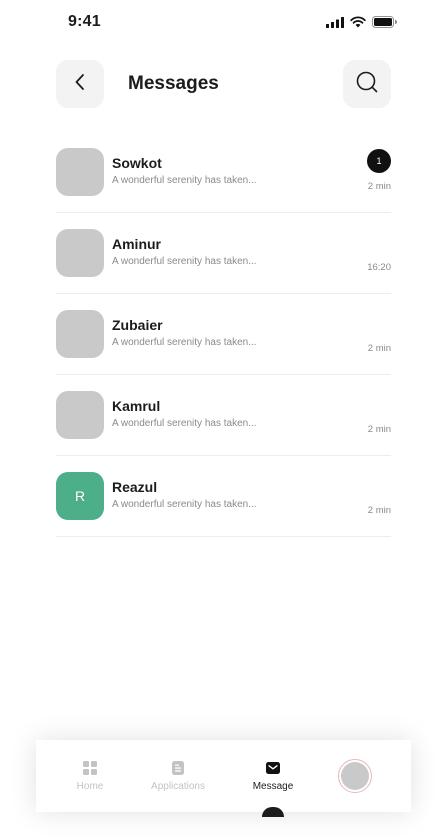 The width and height of the screenshot is (447, 840). Describe the element at coordinates (358, 24) in the screenshot. I see `wifi-icon` at that location.